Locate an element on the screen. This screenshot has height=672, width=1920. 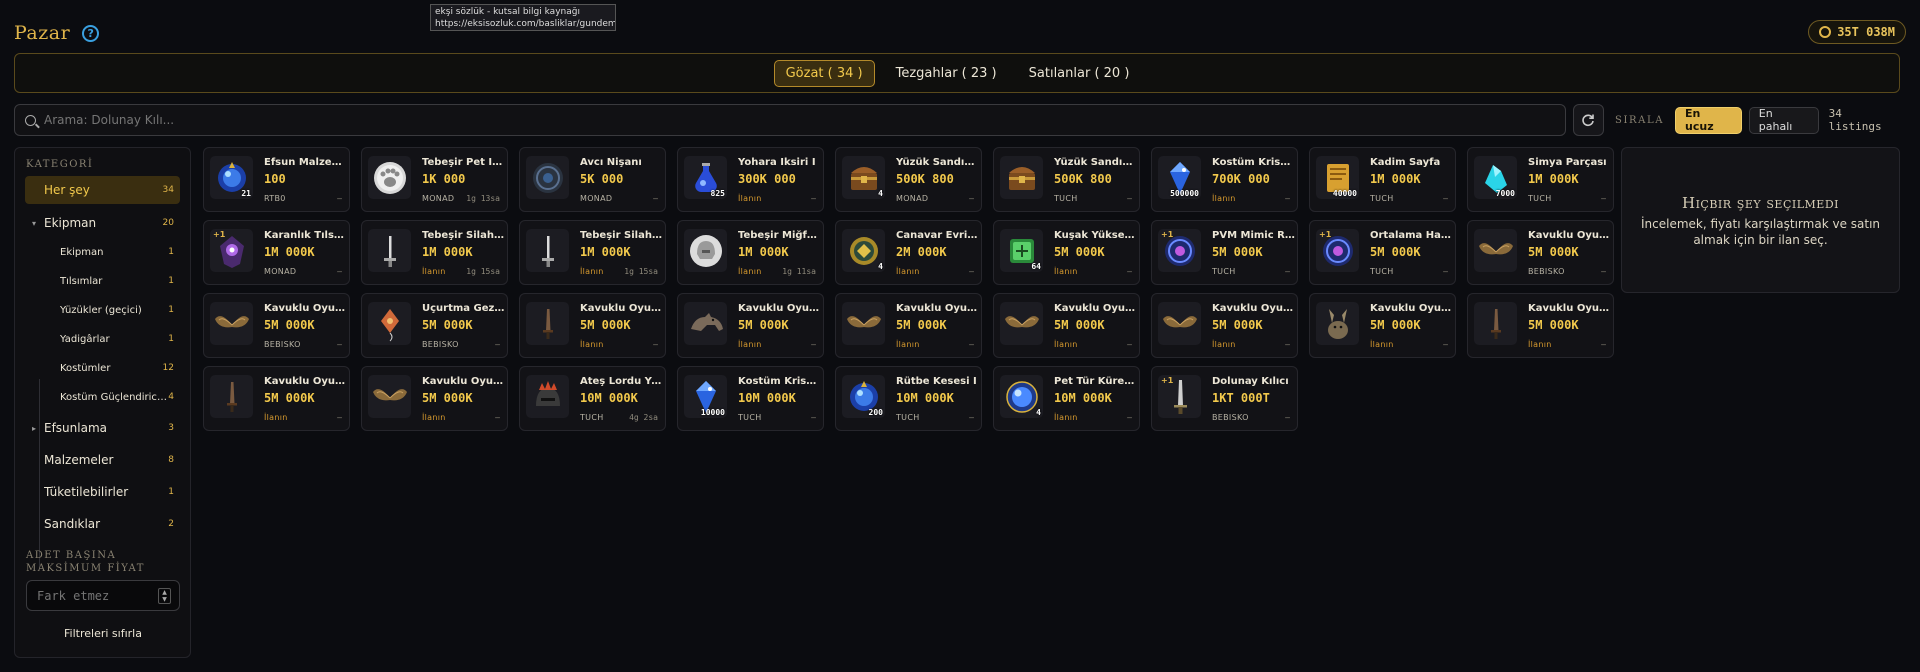
item-name: Rütbe Kesesi I is located at coordinates (936, 381).